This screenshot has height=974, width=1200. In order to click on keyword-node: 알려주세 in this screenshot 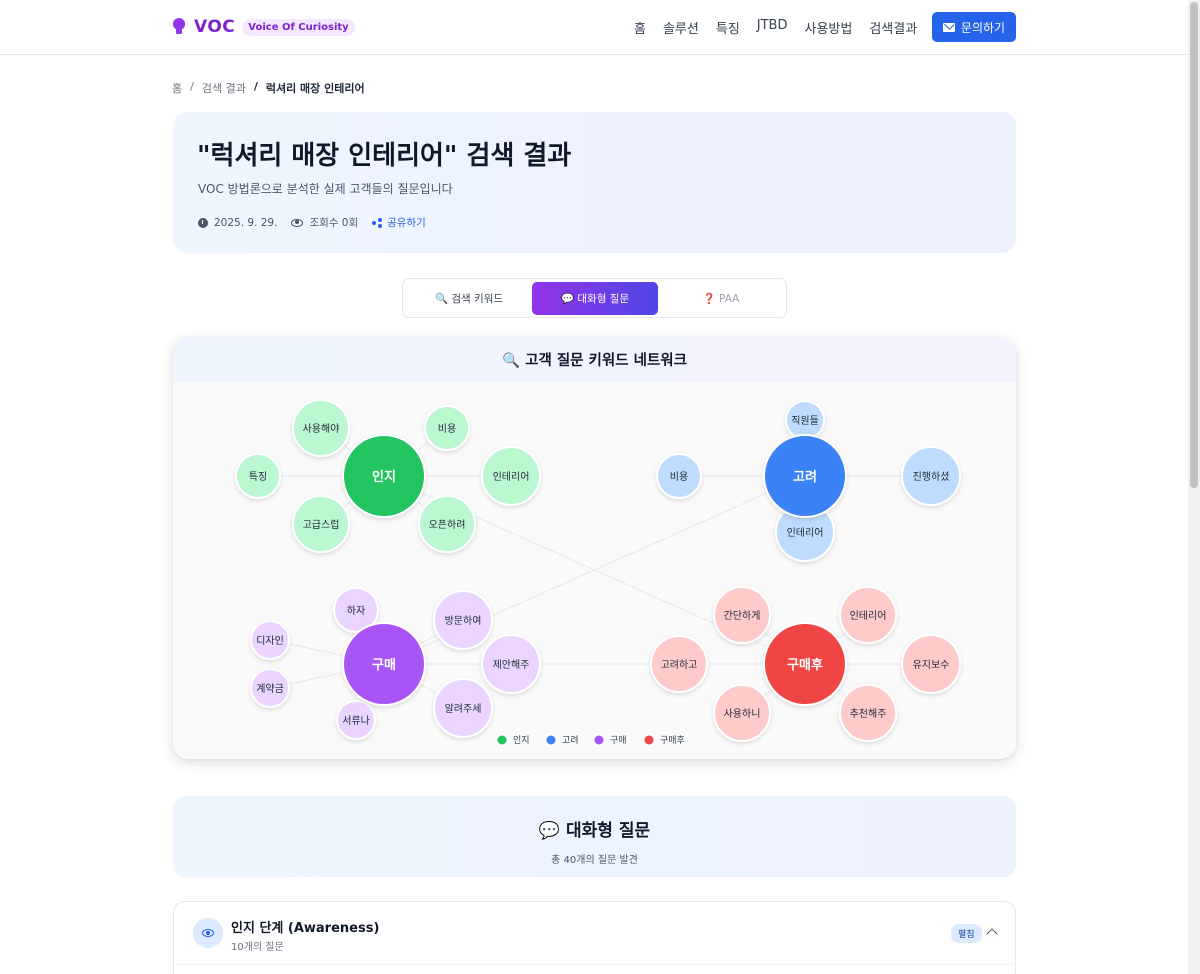, I will do `click(463, 708)`.